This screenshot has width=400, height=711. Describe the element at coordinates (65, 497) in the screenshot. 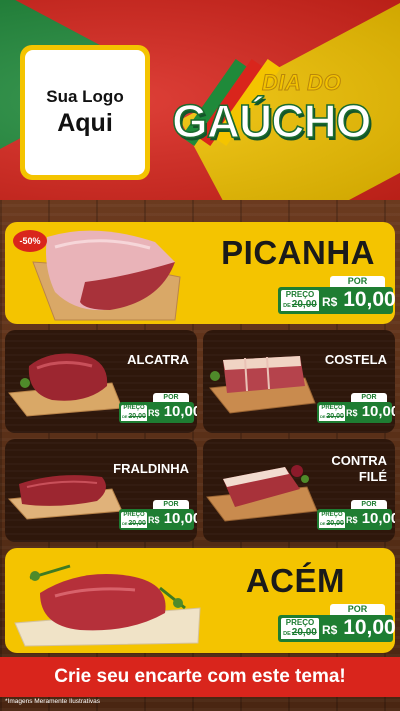

I see `fraldinha-image` at that location.